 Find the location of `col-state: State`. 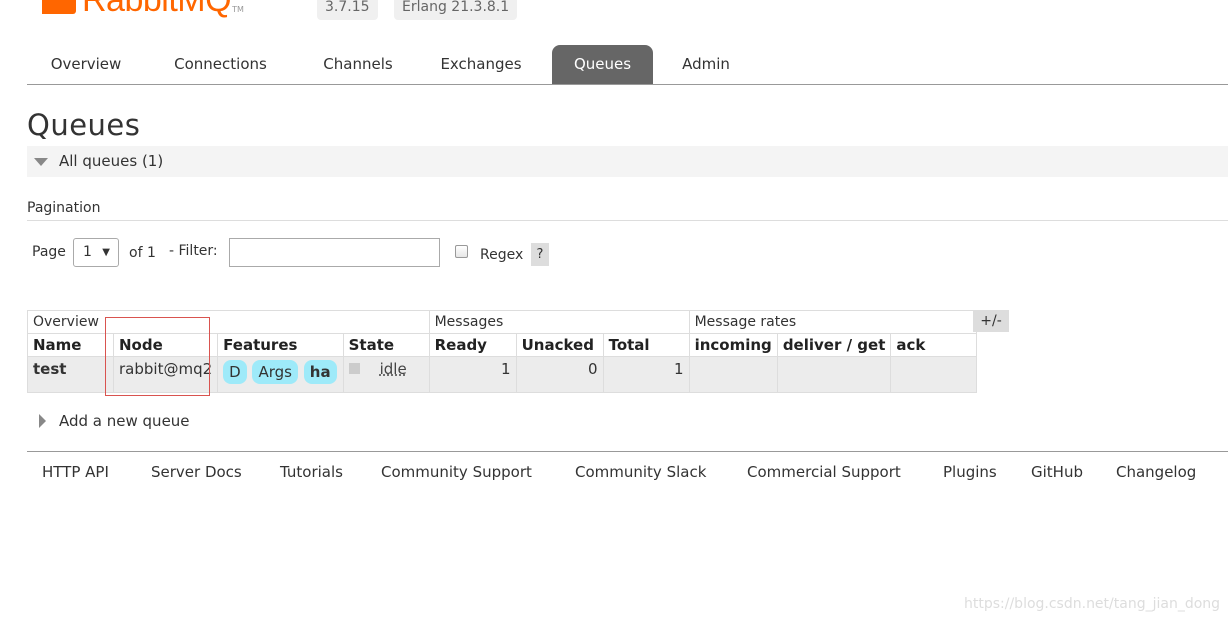

col-state: State is located at coordinates (386, 345).